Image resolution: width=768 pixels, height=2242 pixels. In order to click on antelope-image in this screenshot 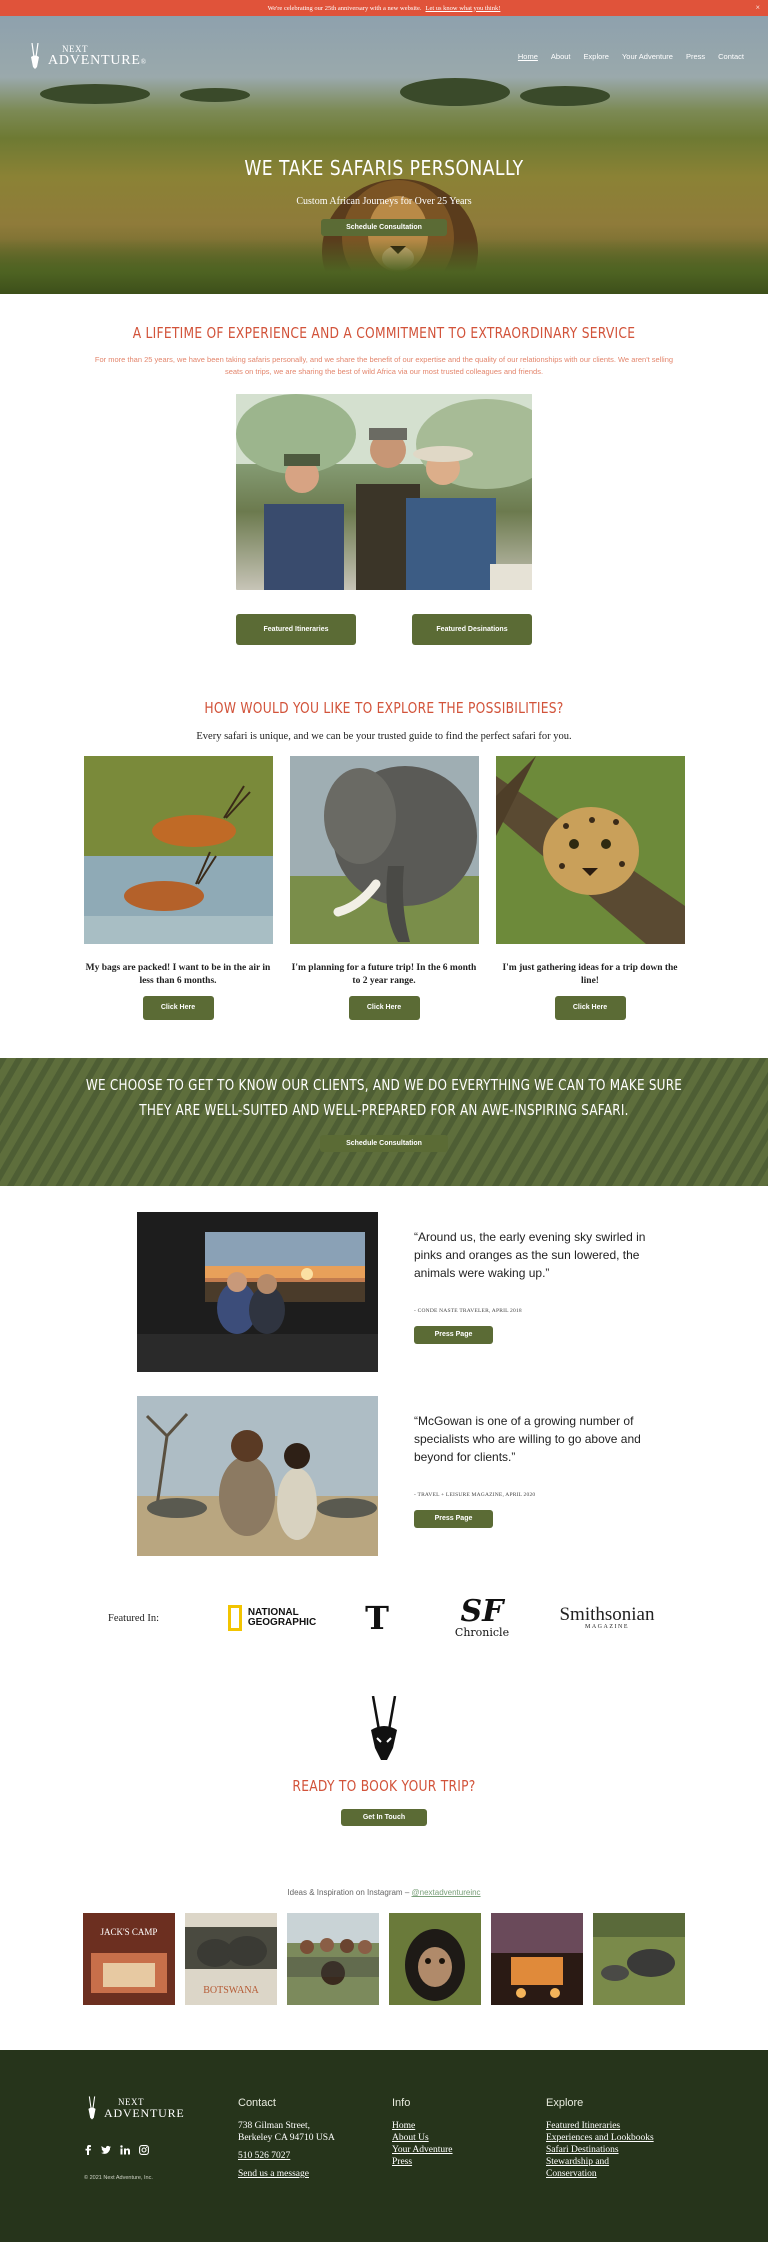, I will do `click(178, 850)`.